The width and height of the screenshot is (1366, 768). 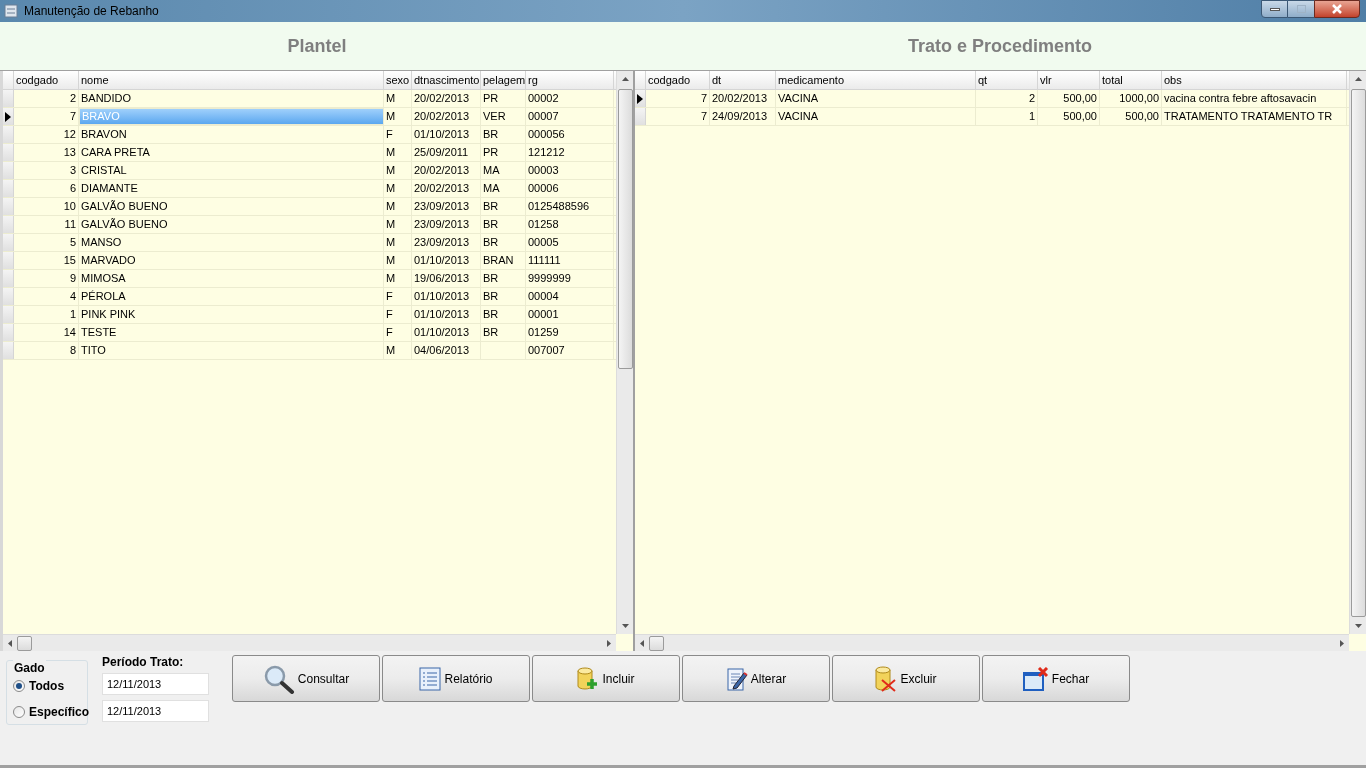 I want to click on column-header: obs, so click(x=1254, y=80).